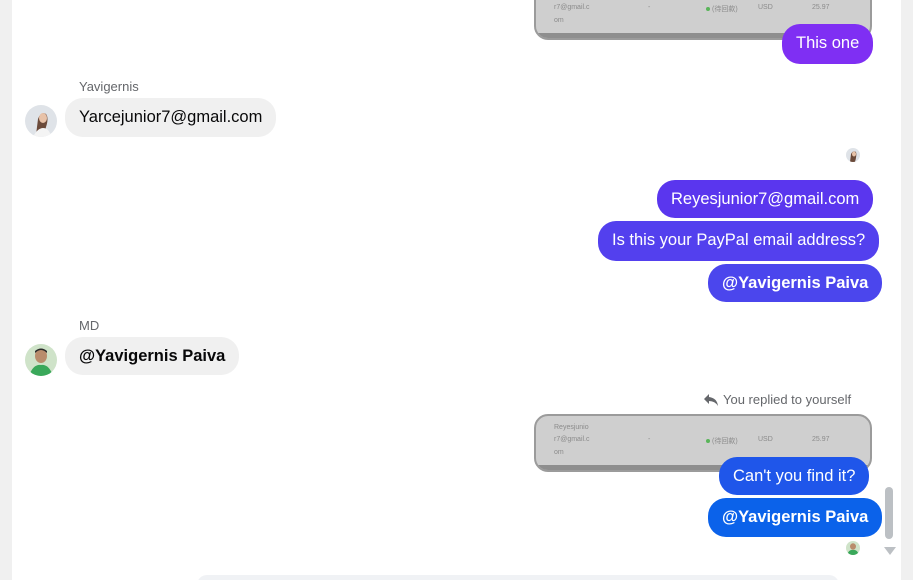 The height and width of the screenshot is (580, 913). I want to click on reply-indicator: You replied to yourself, so click(777, 399).